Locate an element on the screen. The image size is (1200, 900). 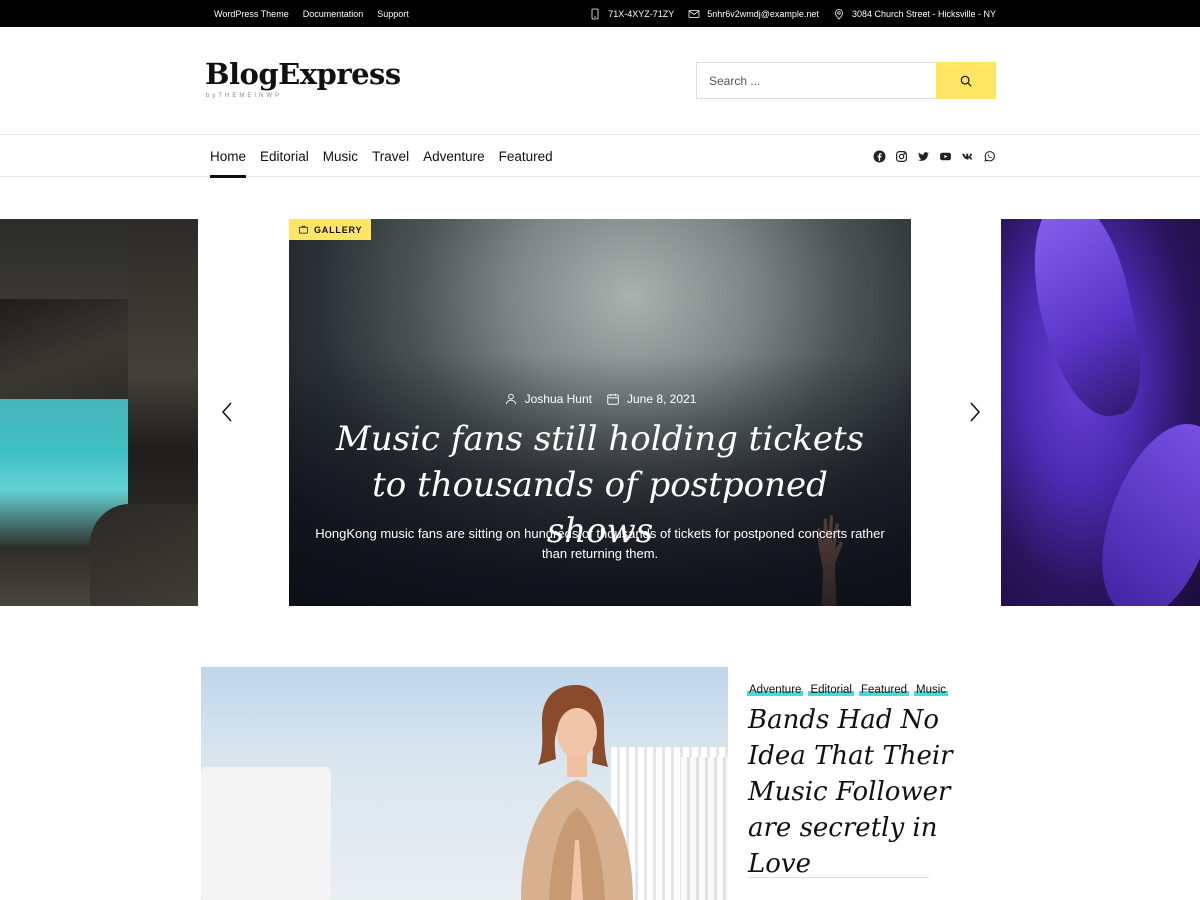
contact-email: 5nhr6v2wmdj@example.net is located at coordinates (753, 14).